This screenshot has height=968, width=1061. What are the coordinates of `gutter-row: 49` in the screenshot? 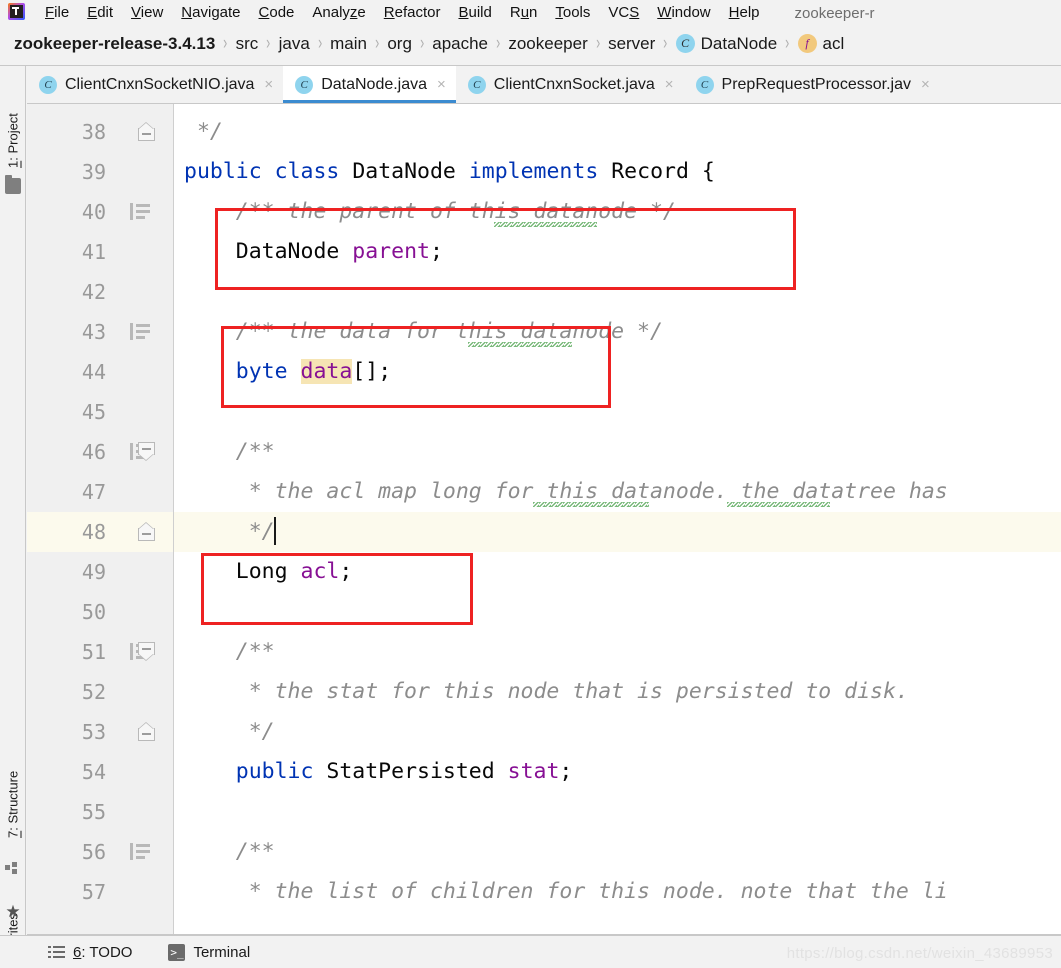 It's located at (100, 572).